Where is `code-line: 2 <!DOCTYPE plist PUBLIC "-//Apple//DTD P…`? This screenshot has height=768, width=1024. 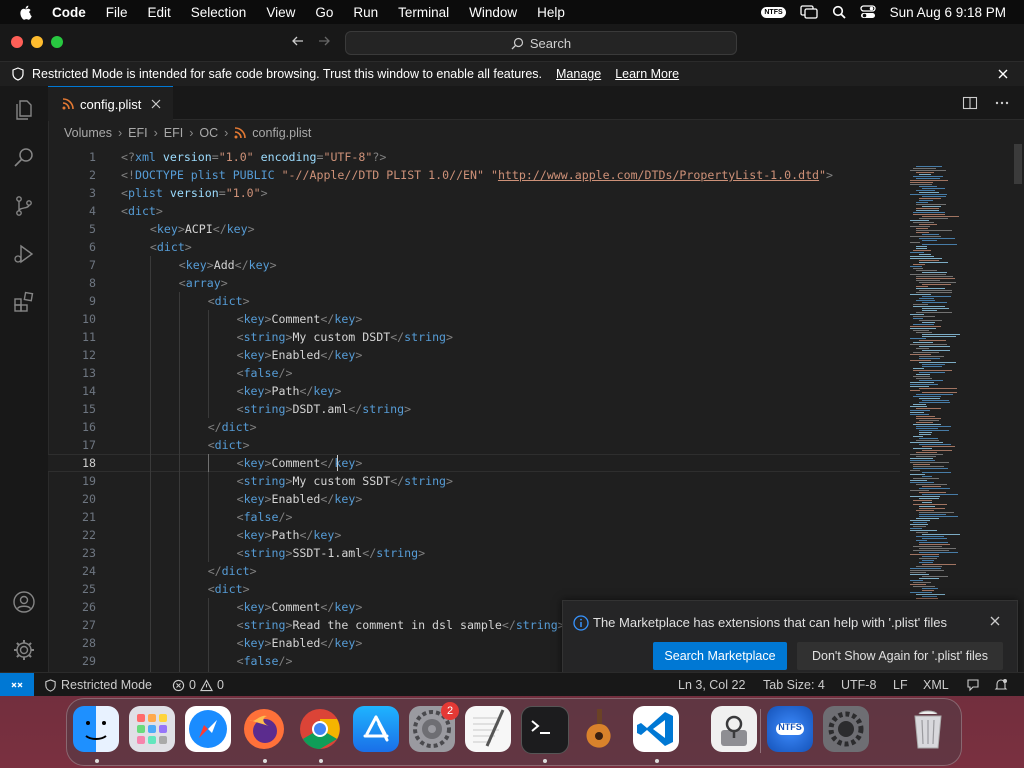
code-line: 2 <!DOCTYPE plist PUBLIC "-//Apple//DTD P… is located at coordinates (474, 175).